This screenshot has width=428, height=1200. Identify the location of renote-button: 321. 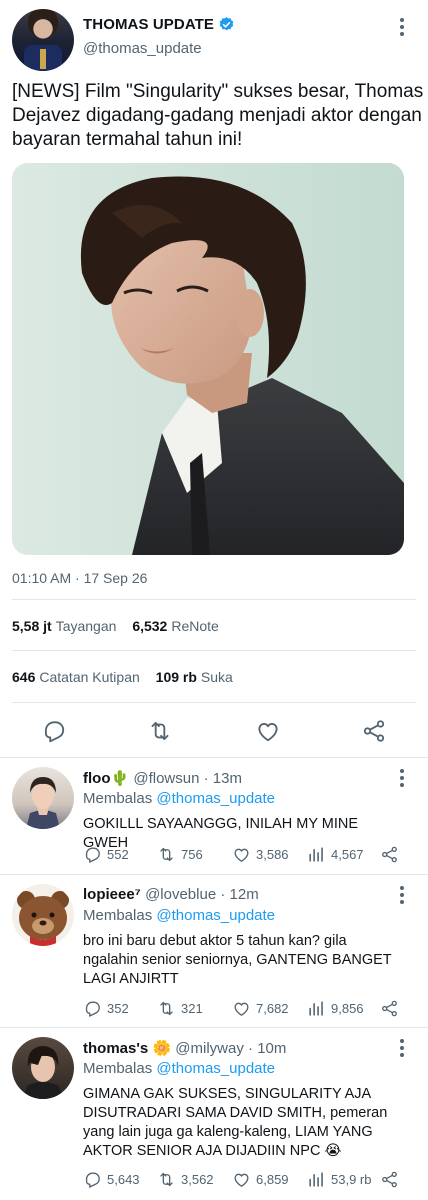
(180, 1008).